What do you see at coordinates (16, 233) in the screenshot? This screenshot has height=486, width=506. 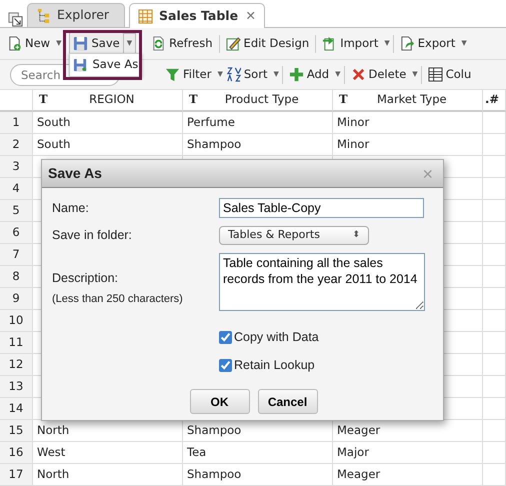 I see `row-number: 6` at bounding box center [16, 233].